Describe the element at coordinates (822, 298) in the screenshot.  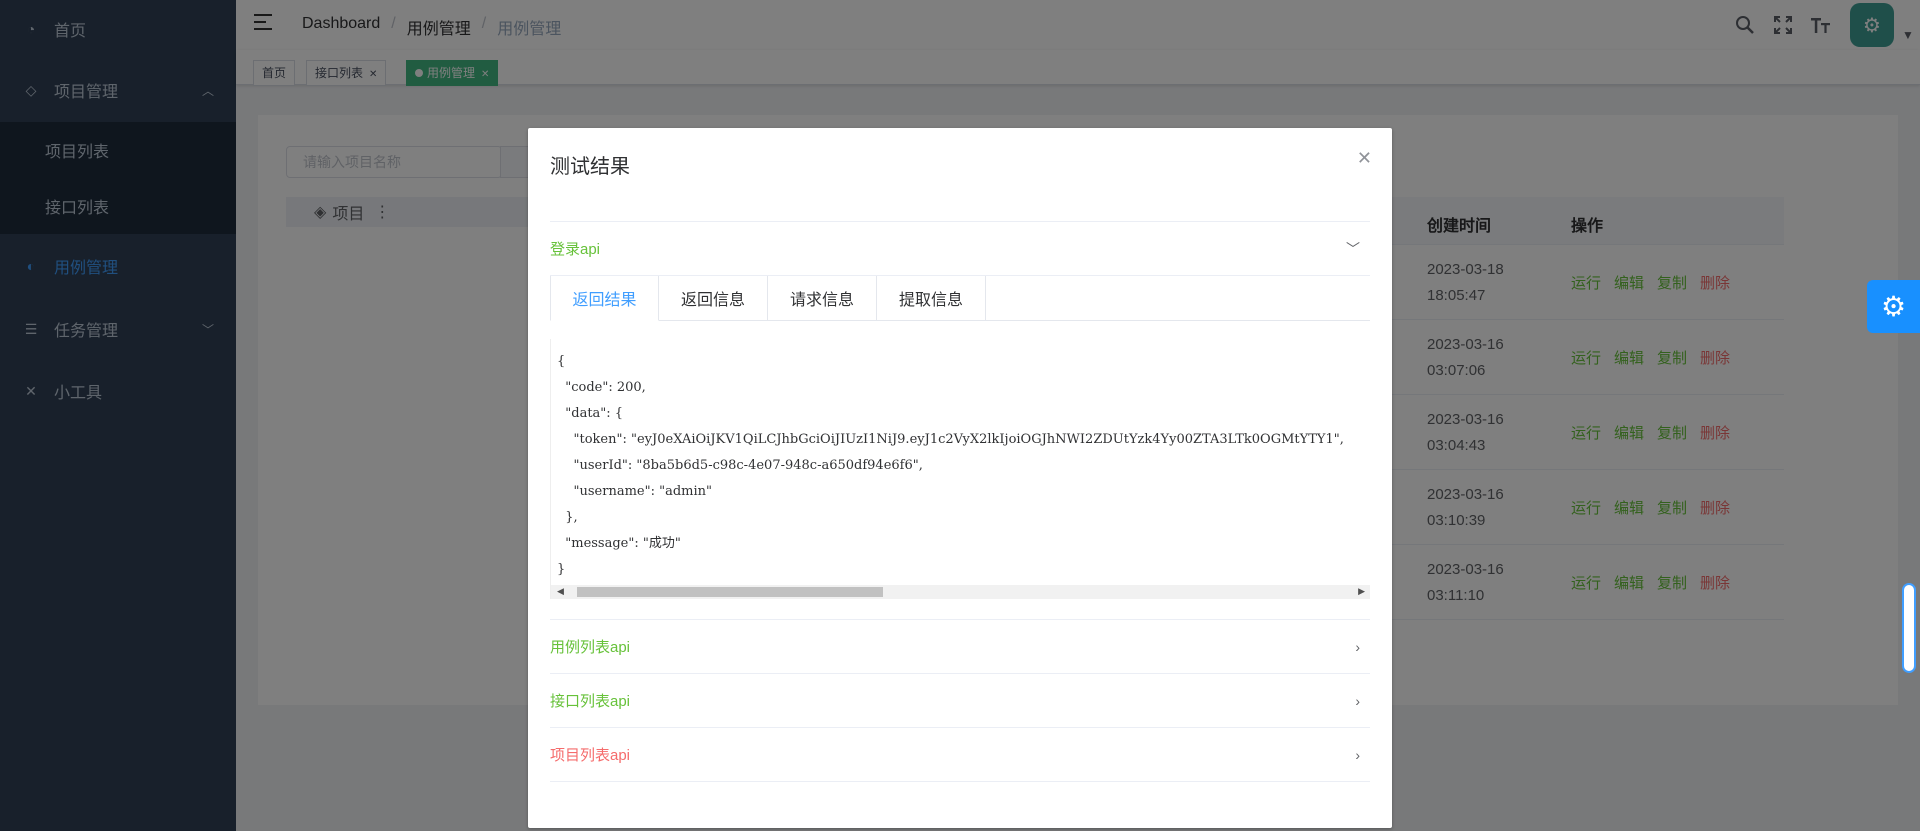
I see `tab-request-info: 请求信息` at that location.